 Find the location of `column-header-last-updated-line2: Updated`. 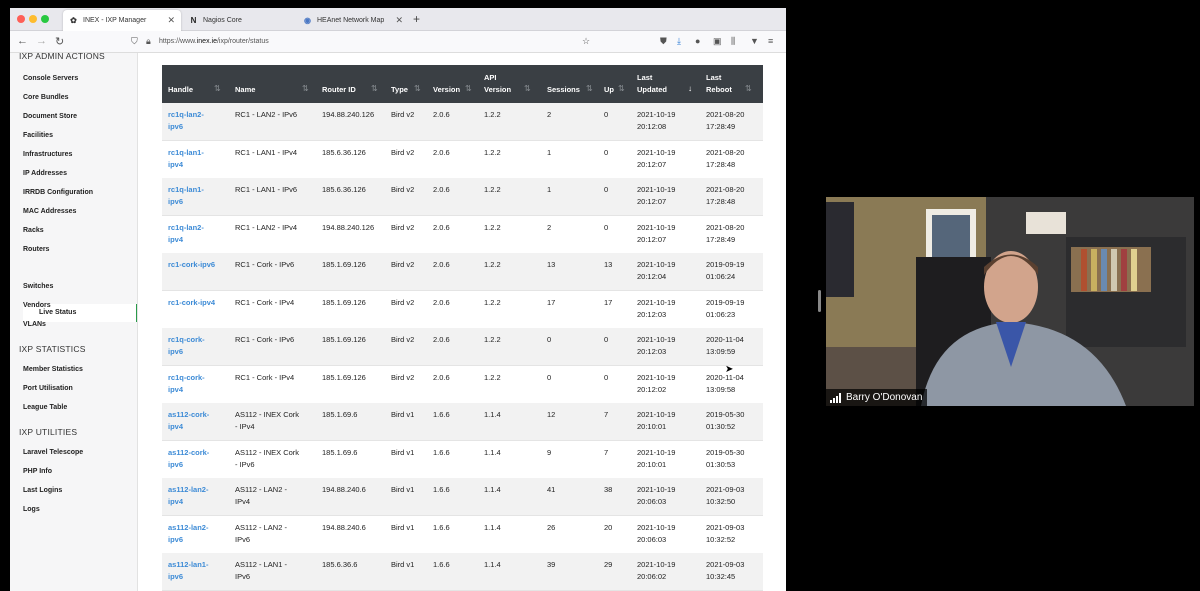

column-header-last-updated-line2: Updated is located at coordinates (652, 90).